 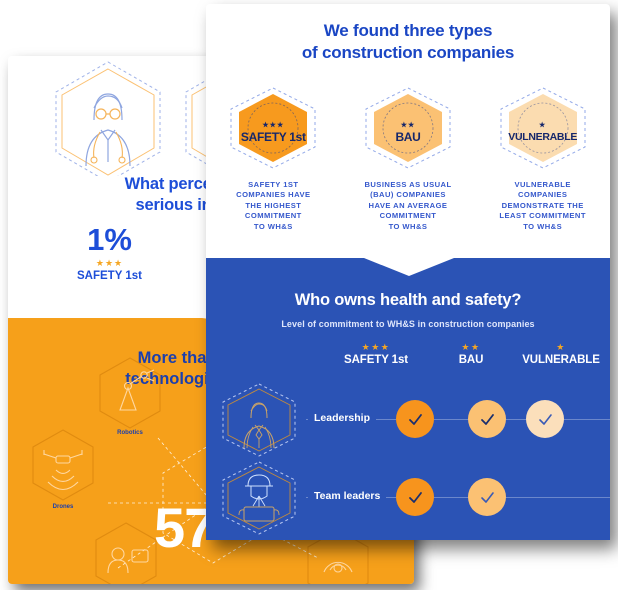 What do you see at coordinates (342, 418) in the screenshot?
I see `row-label-leadership: Leadership` at bounding box center [342, 418].